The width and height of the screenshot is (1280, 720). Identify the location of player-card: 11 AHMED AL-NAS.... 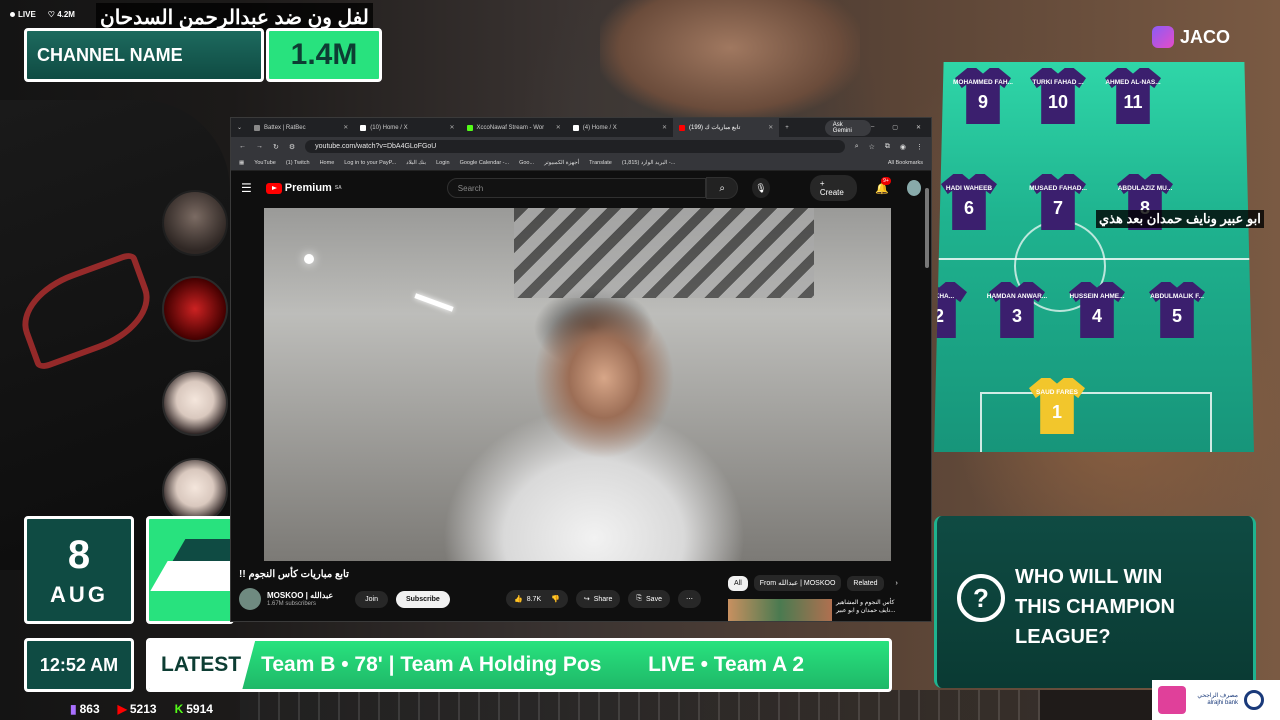
(1133, 96).